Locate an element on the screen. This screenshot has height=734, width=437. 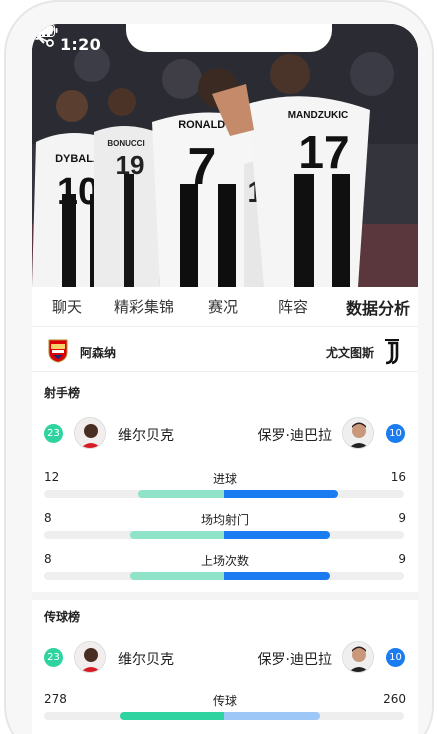
match-tabs: 聊天 精彩集锦 赛况 阵容 数据分析 is located at coordinates (225, 307).